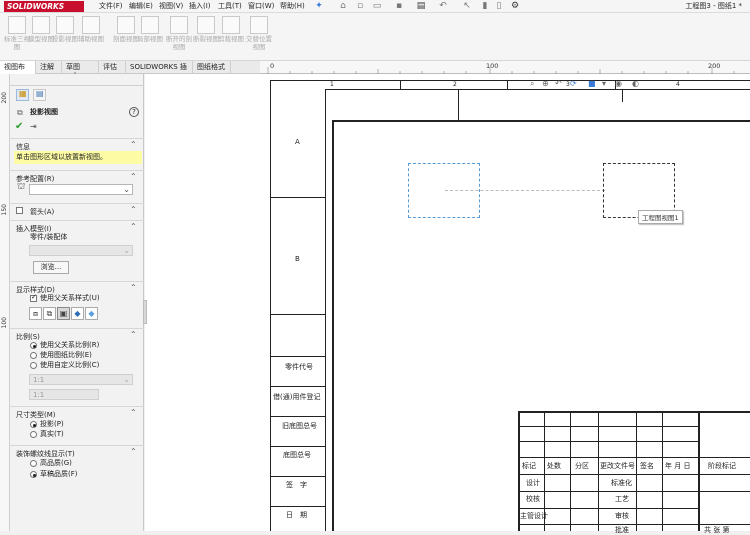 The image size is (750, 535). I want to click on reference-config-header: 参考配置(R) ⌃, so click(77, 176).